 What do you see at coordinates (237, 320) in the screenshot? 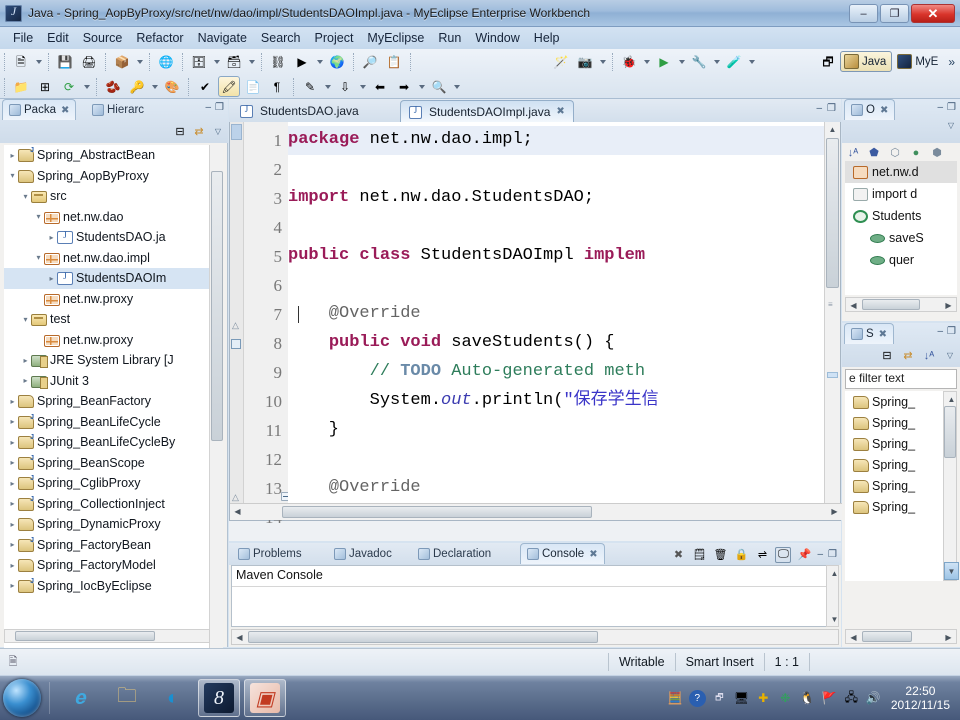
I see `annotation-ruler: △ △` at bounding box center [237, 320].